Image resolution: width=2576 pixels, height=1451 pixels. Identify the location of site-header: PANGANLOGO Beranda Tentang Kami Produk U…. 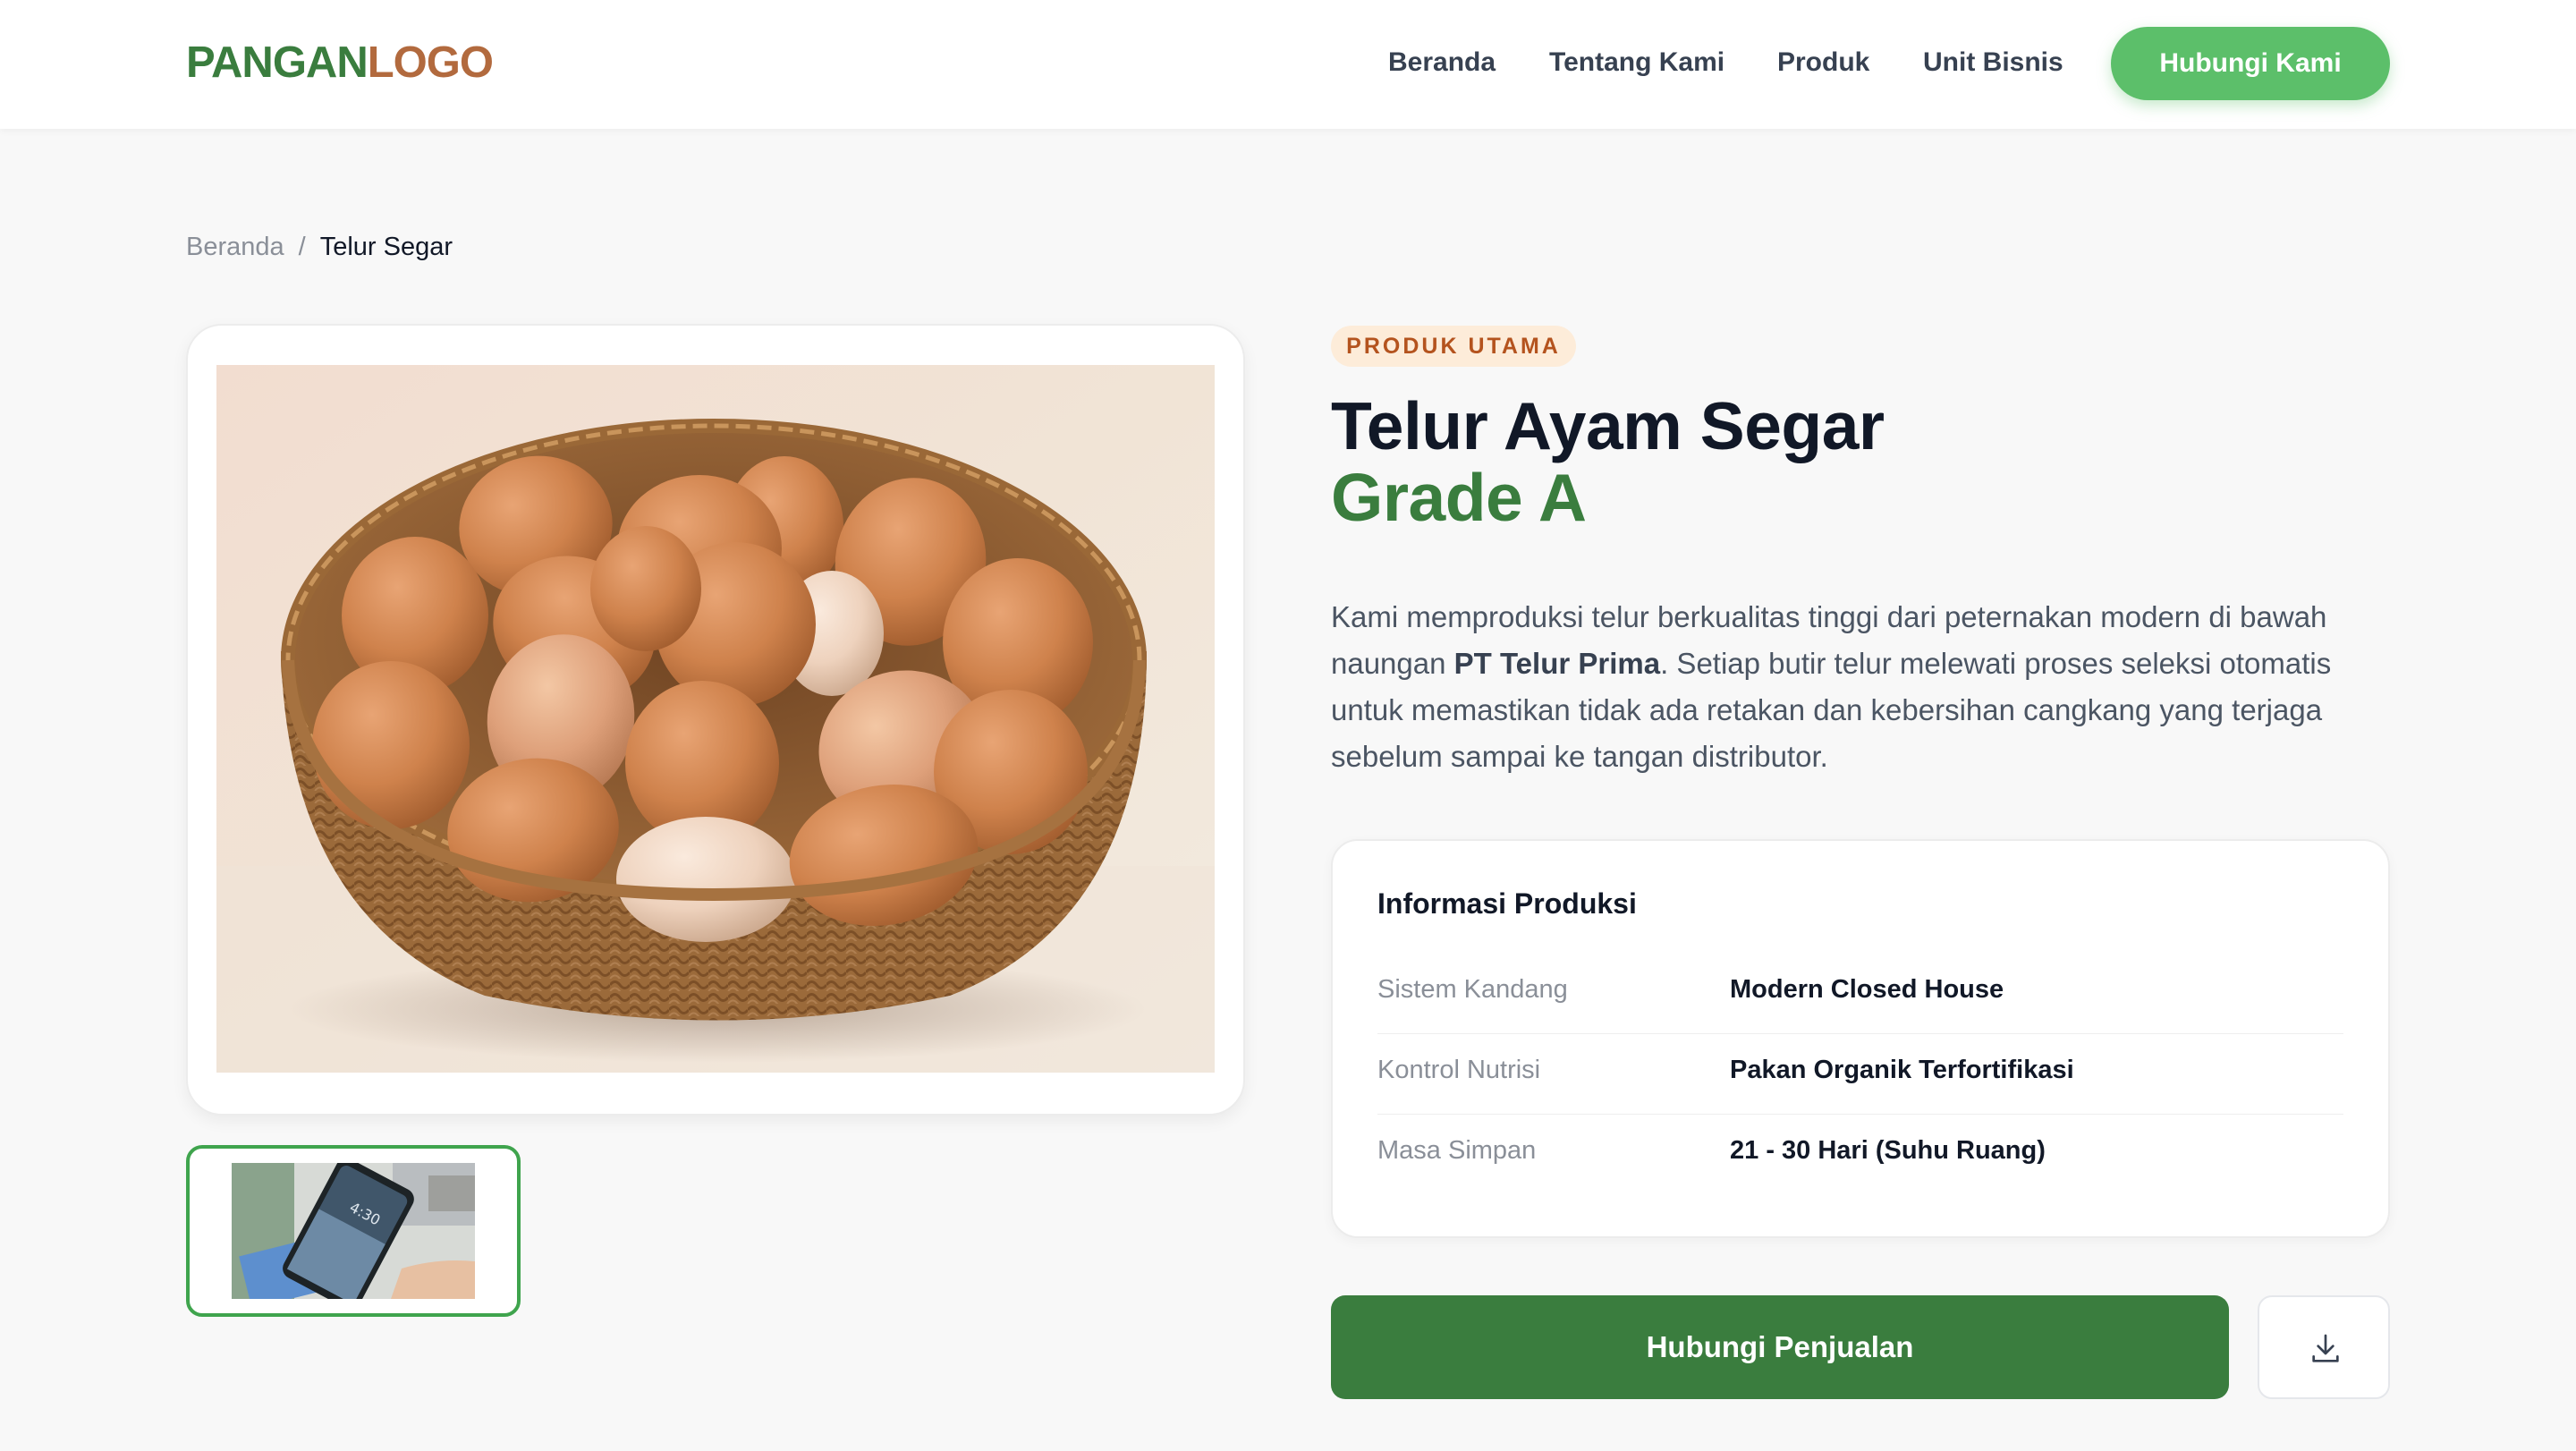
(1288, 64).